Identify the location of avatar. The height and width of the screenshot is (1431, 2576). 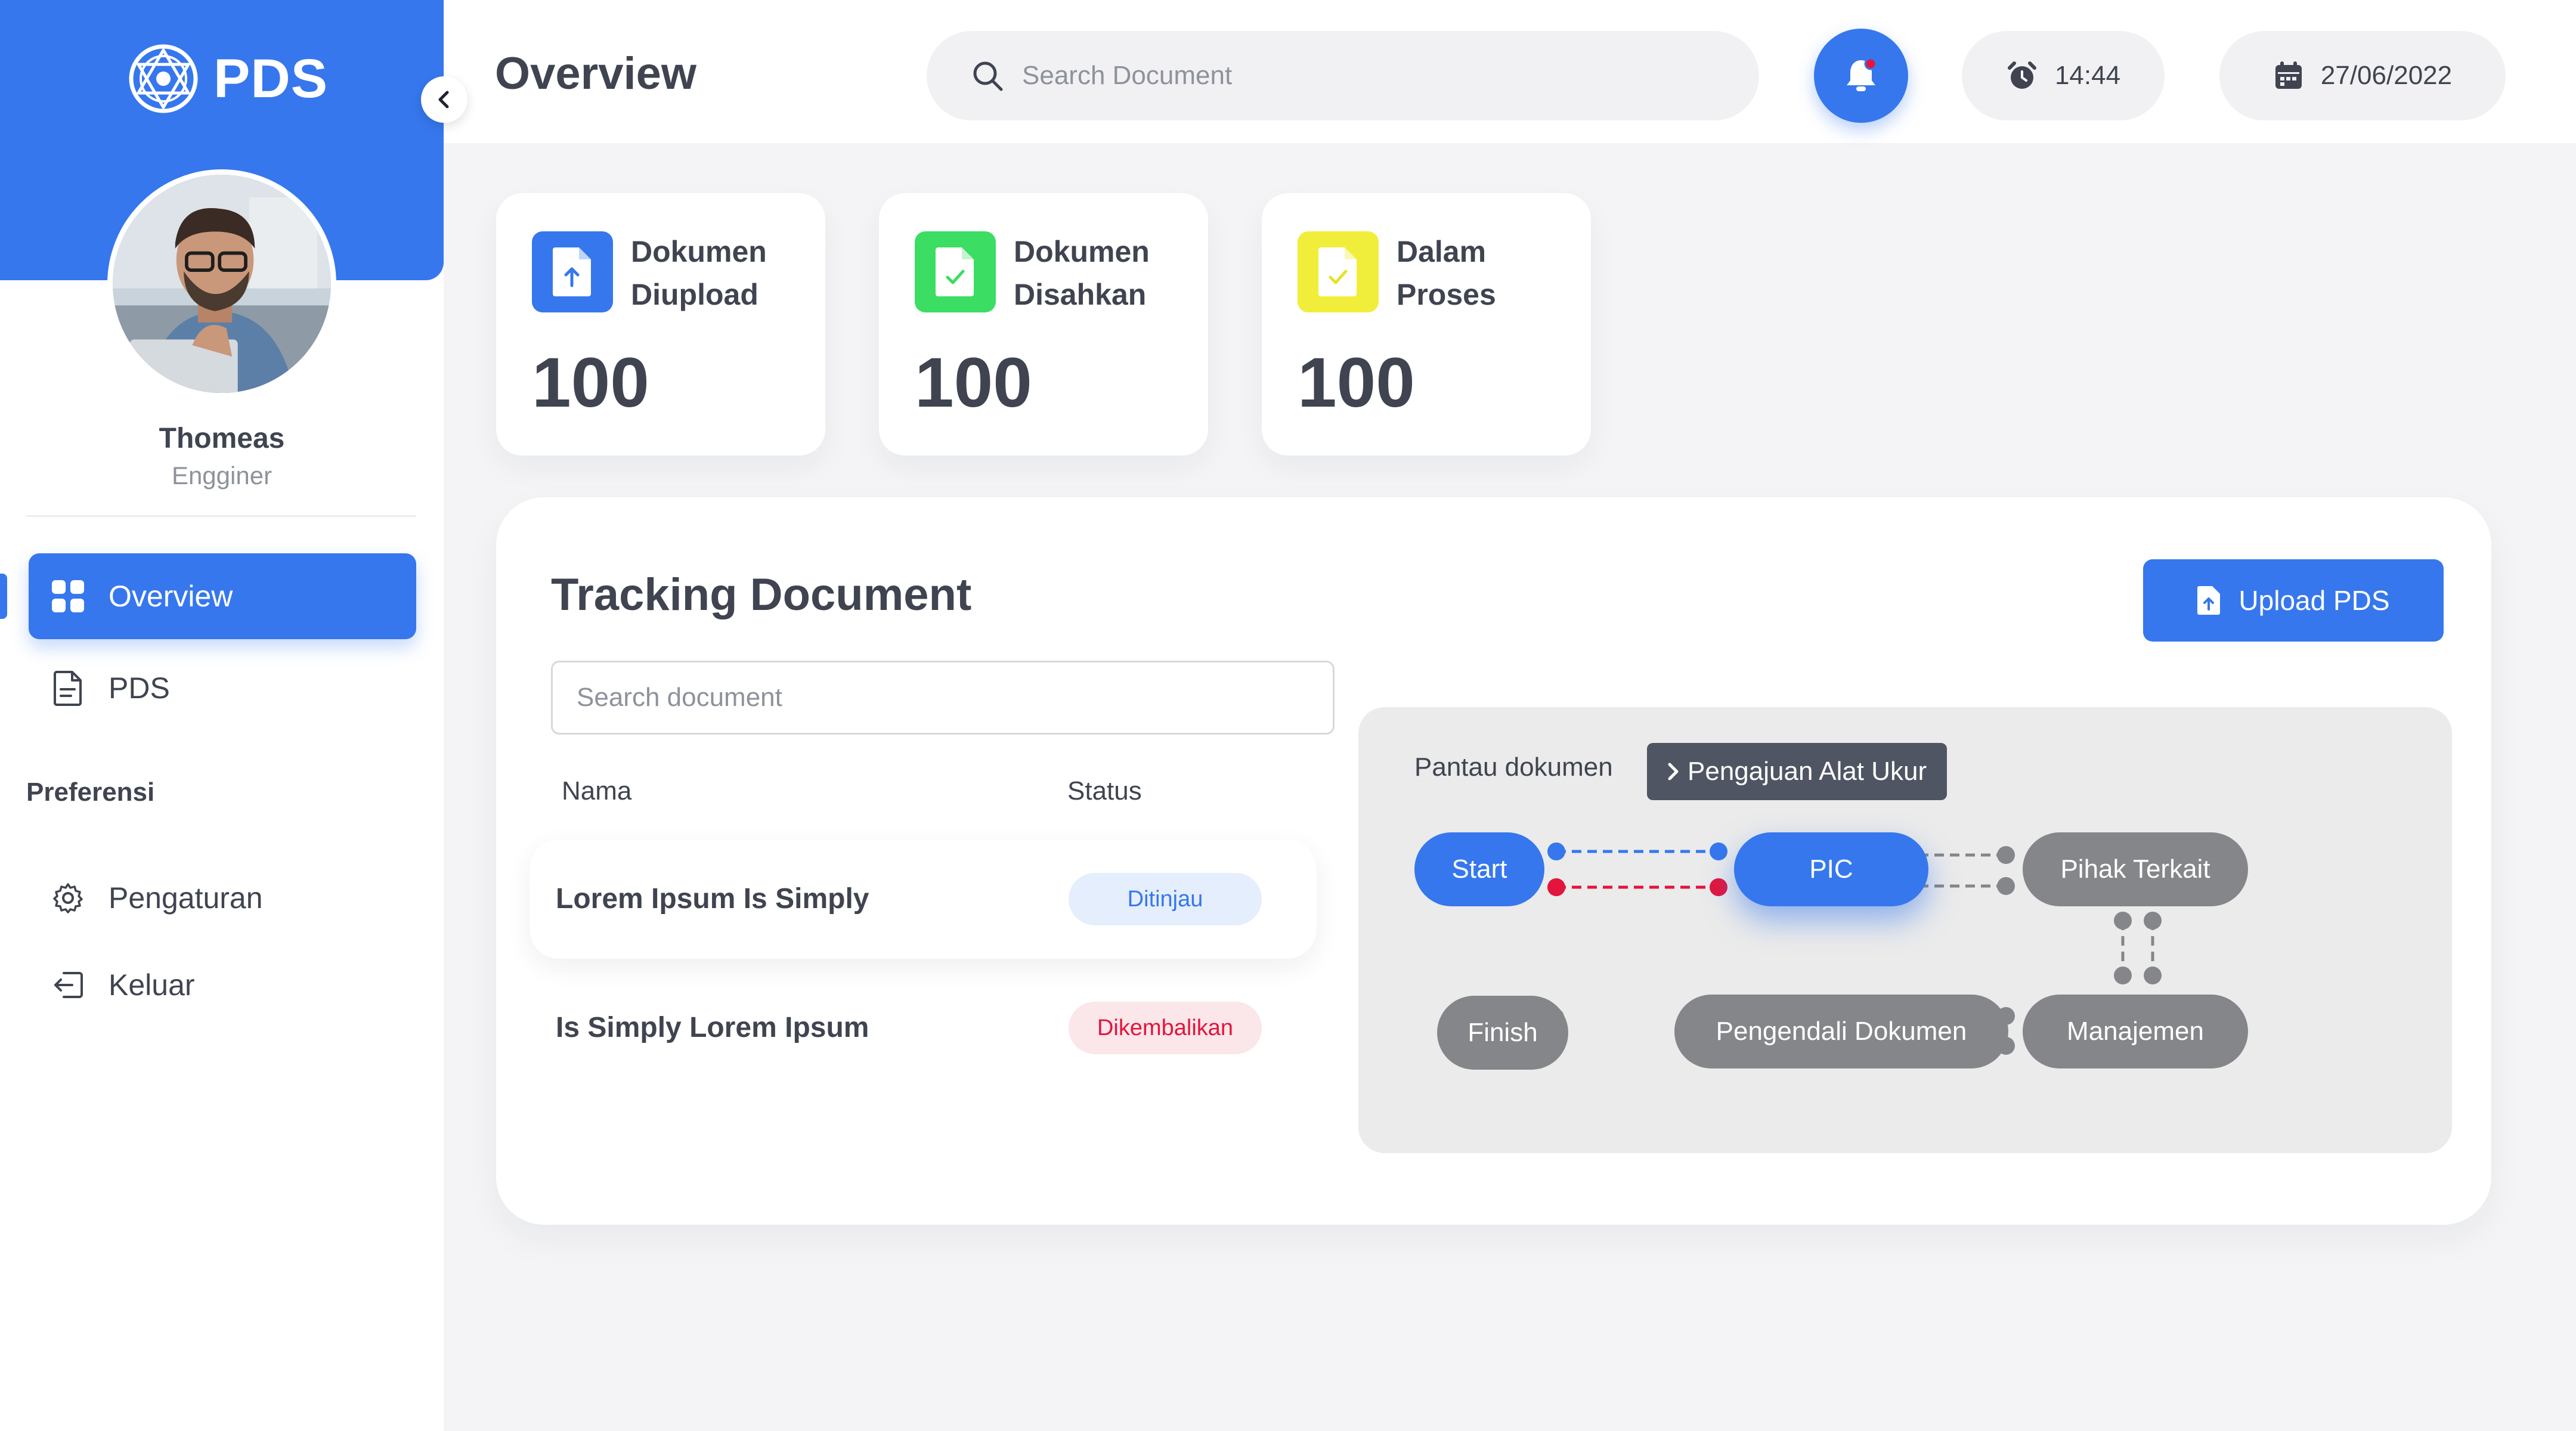
(222, 283).